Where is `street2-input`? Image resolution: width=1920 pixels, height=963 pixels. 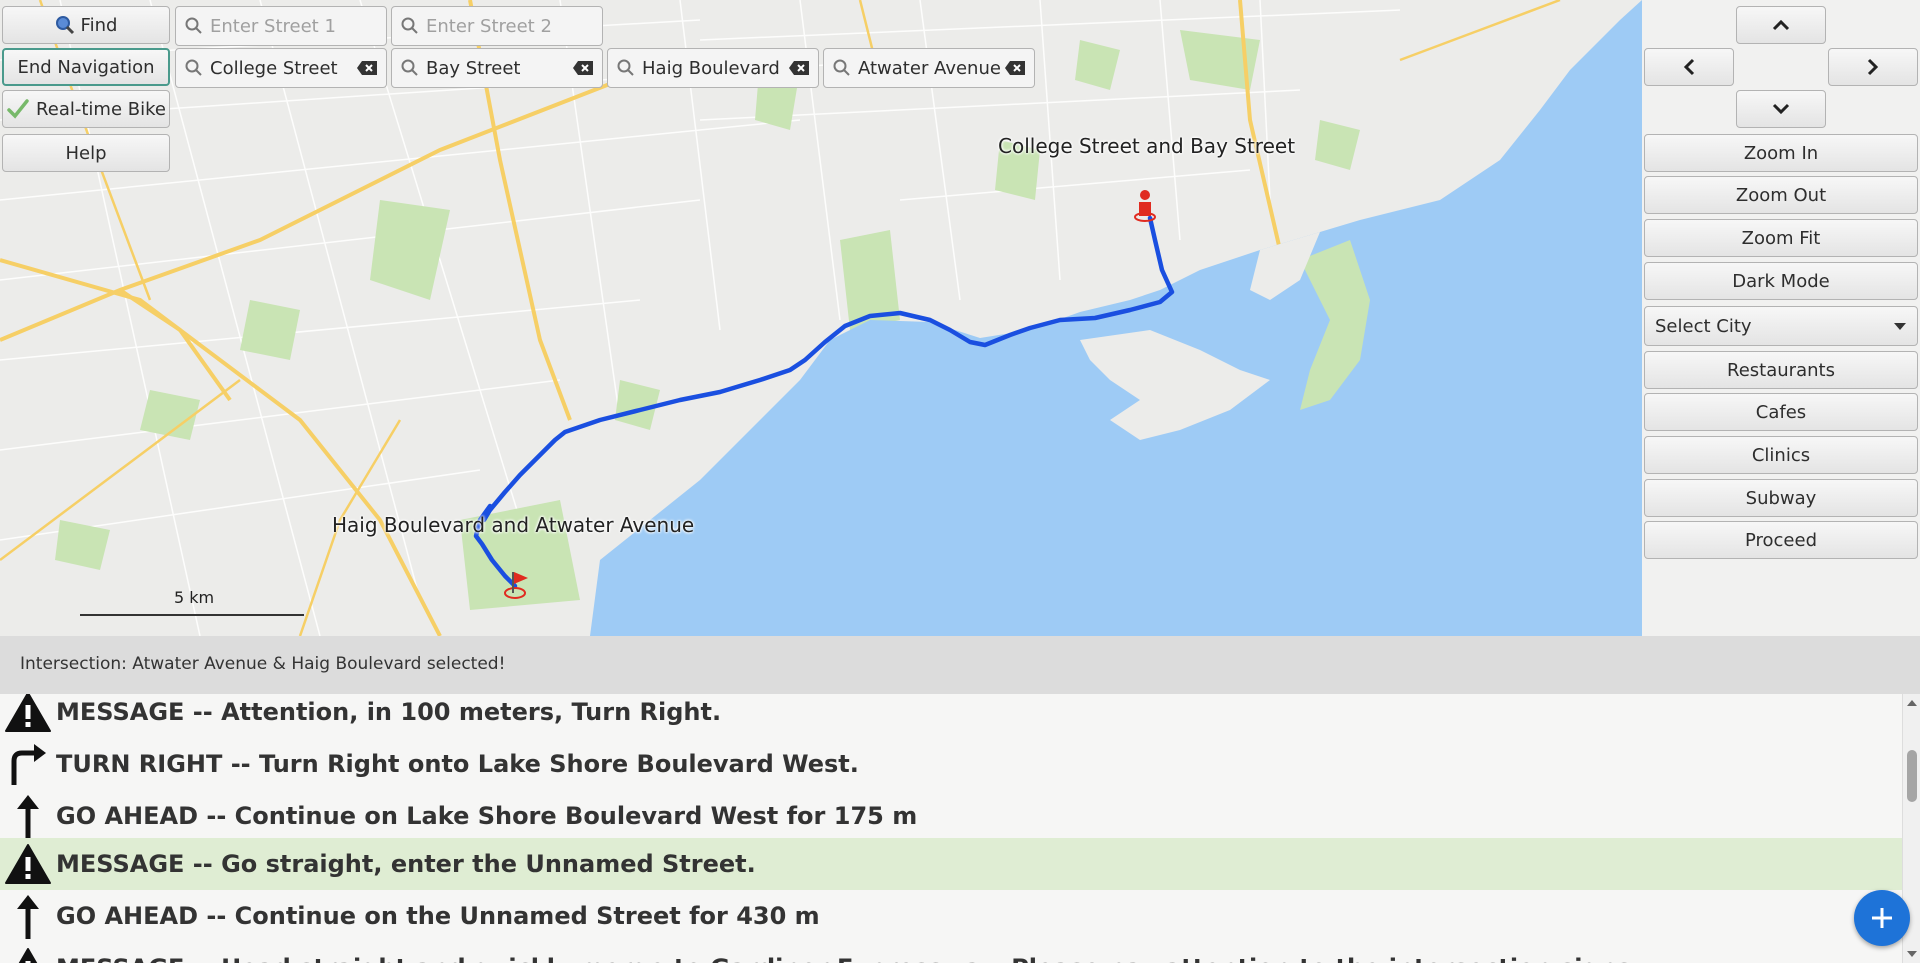
street2-input is located at coordinates (510, 26).